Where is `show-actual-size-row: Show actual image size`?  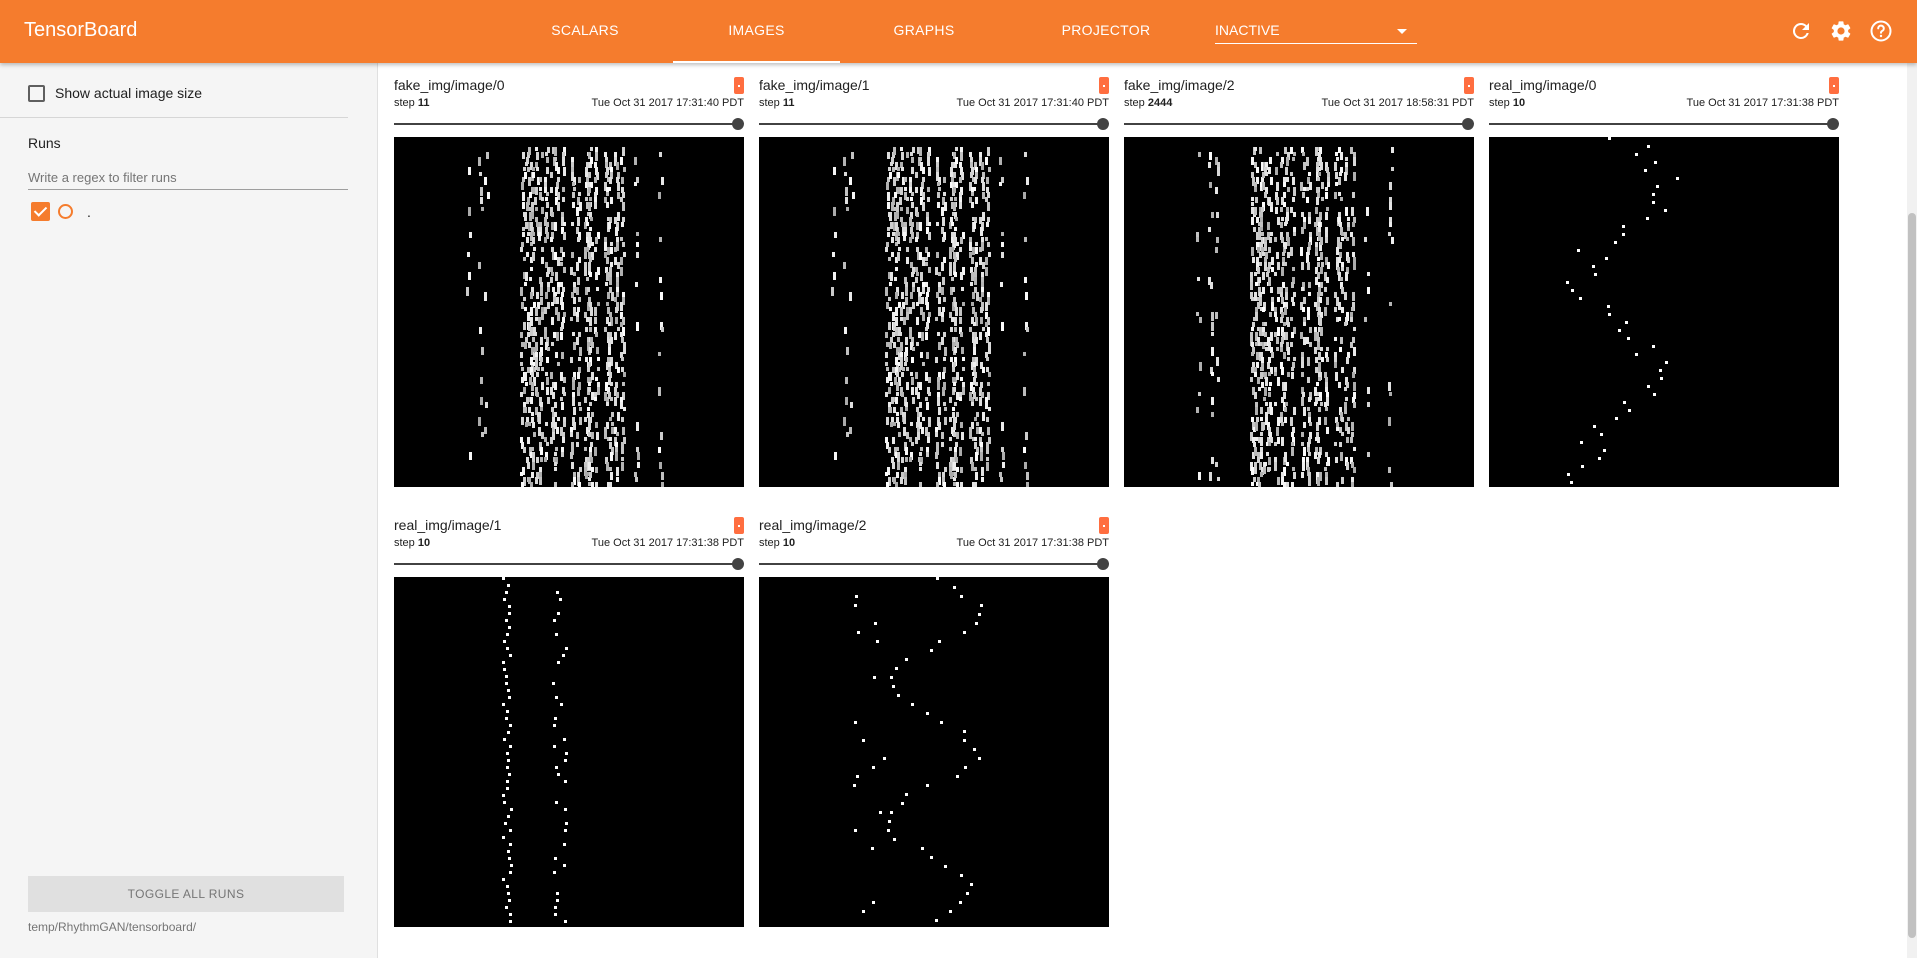
show-actual-size-row: Show actual image size is located at coordinates (115, 93).